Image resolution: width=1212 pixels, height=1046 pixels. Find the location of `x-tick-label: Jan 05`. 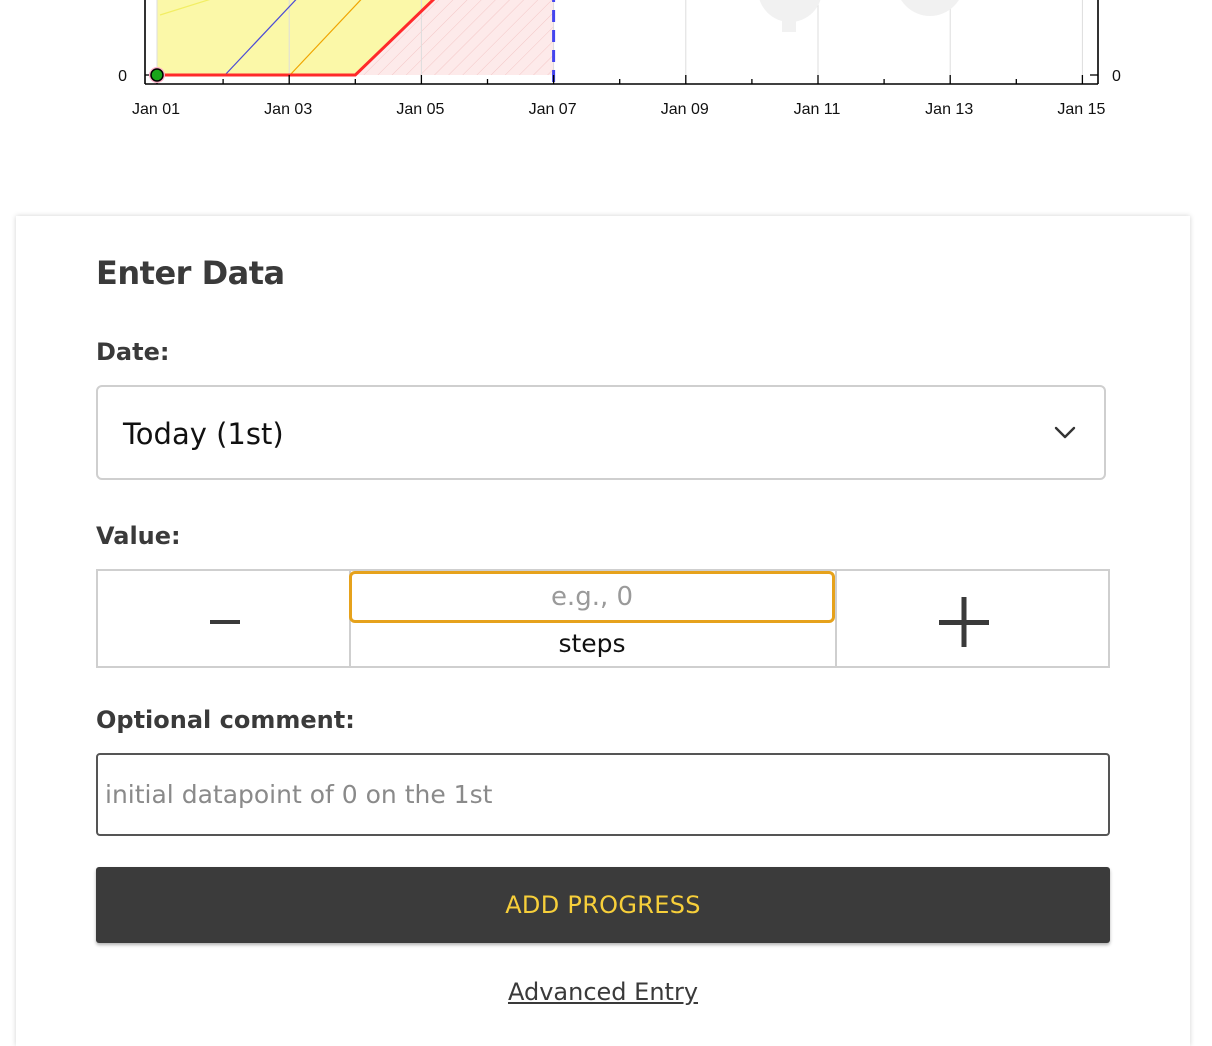

x-tick-label: Jan 05 is located at coordinates (420, 109).